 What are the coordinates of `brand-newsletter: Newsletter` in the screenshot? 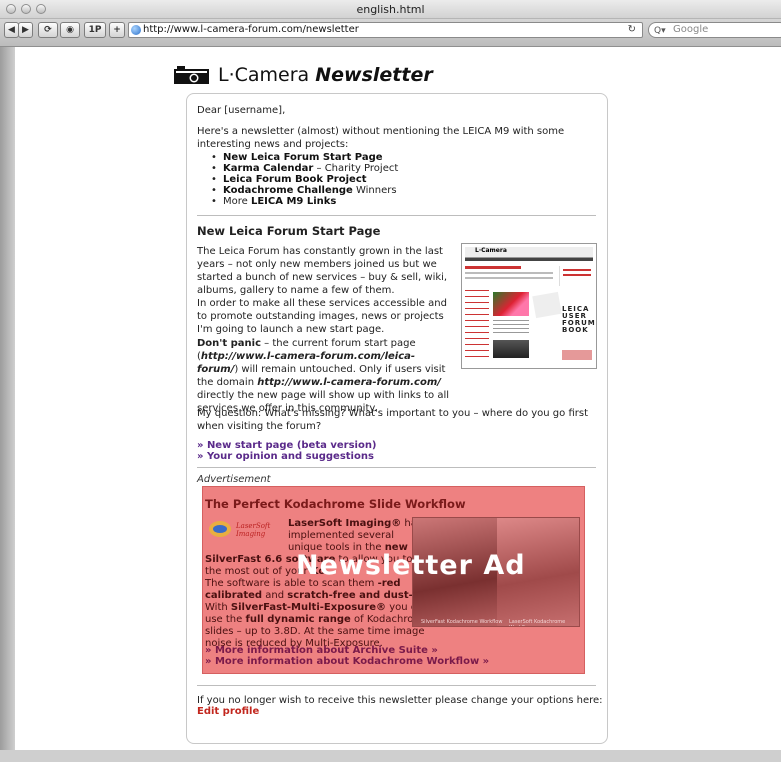 It's located at (374, 75).